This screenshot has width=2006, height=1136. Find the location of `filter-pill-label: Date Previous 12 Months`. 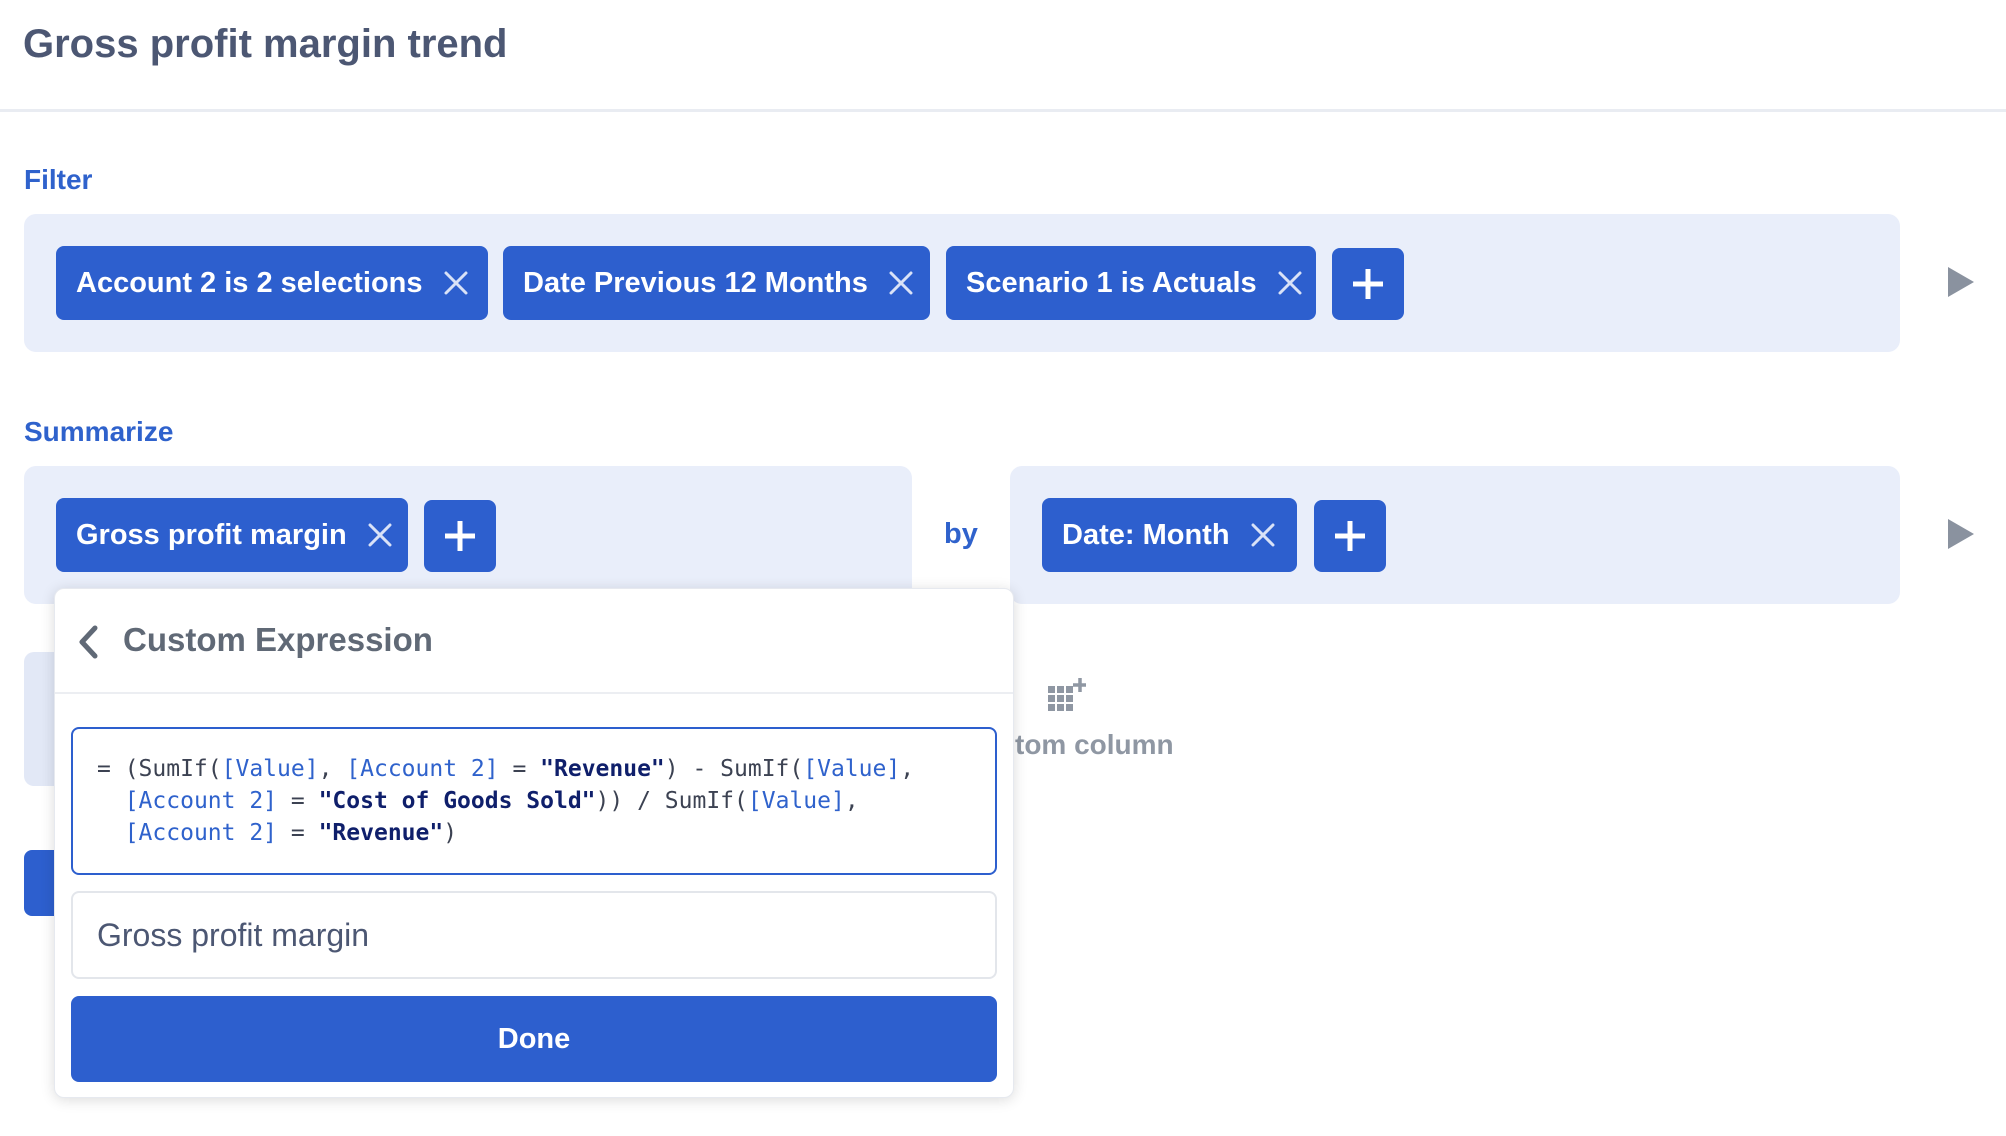

filter-pill-label: Date Previous 12 Months is located at coordinates (695, 282).